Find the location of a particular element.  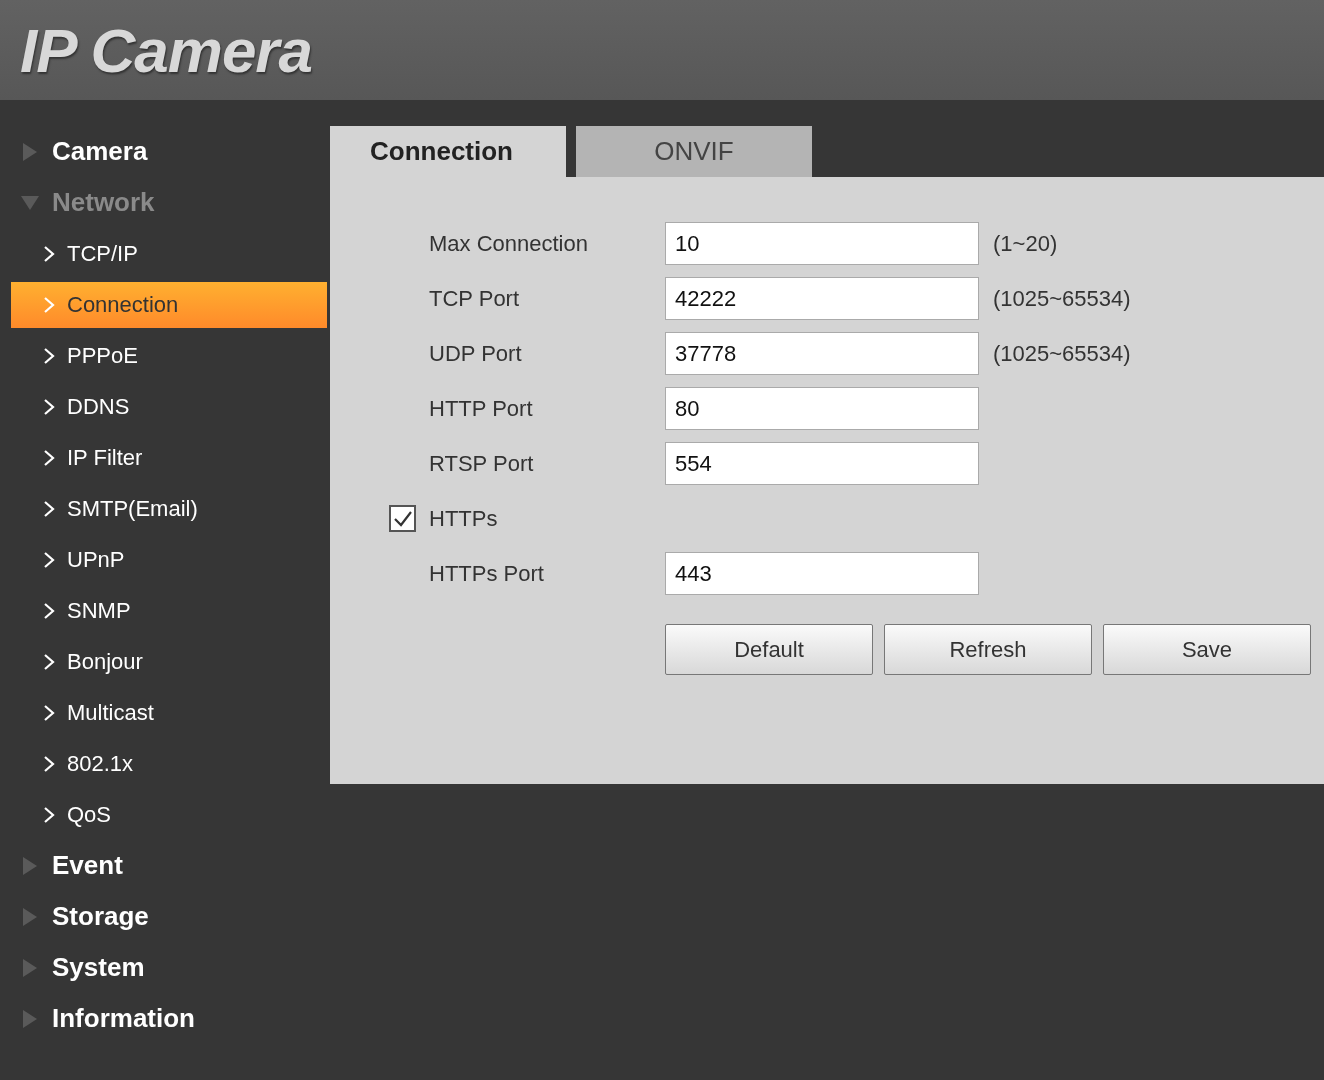

submenu-item: PPPoE is located at coordinates (169, 355).